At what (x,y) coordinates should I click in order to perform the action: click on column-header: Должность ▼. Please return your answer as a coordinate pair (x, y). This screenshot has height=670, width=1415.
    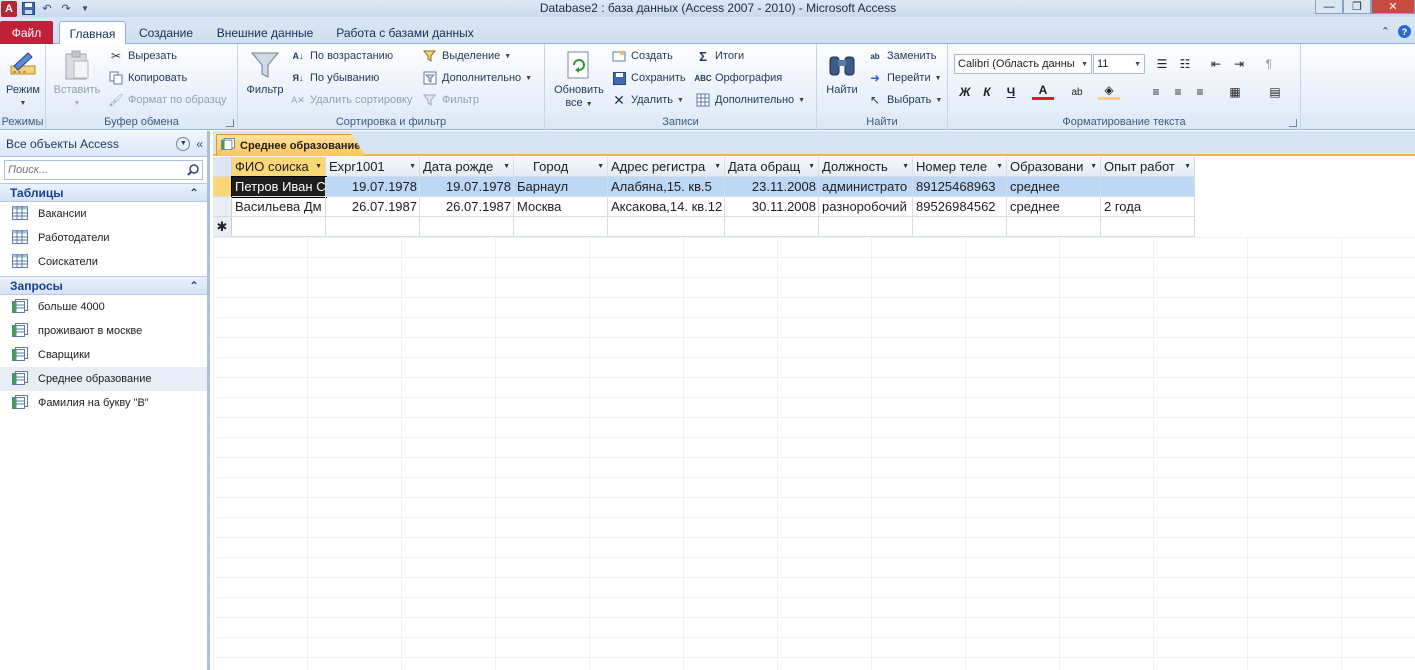
    Looking at the image, I should click on (866, 167).